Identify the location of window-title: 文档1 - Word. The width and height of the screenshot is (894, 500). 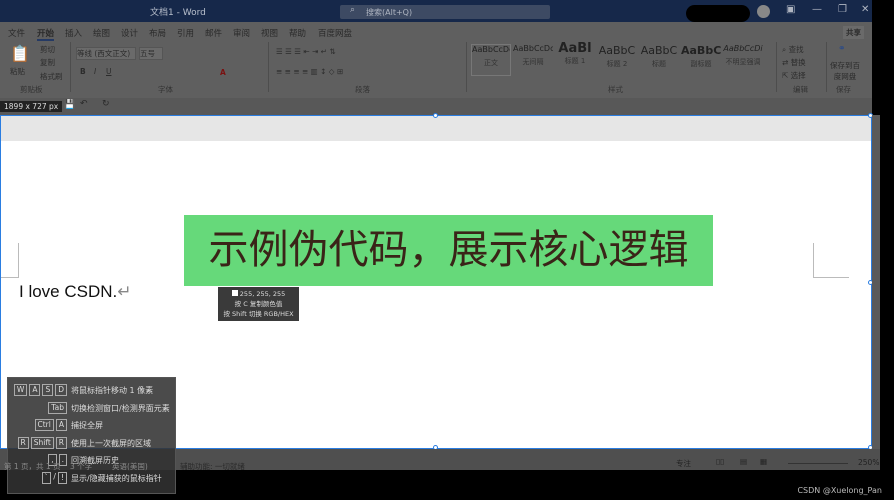
(178, 13).